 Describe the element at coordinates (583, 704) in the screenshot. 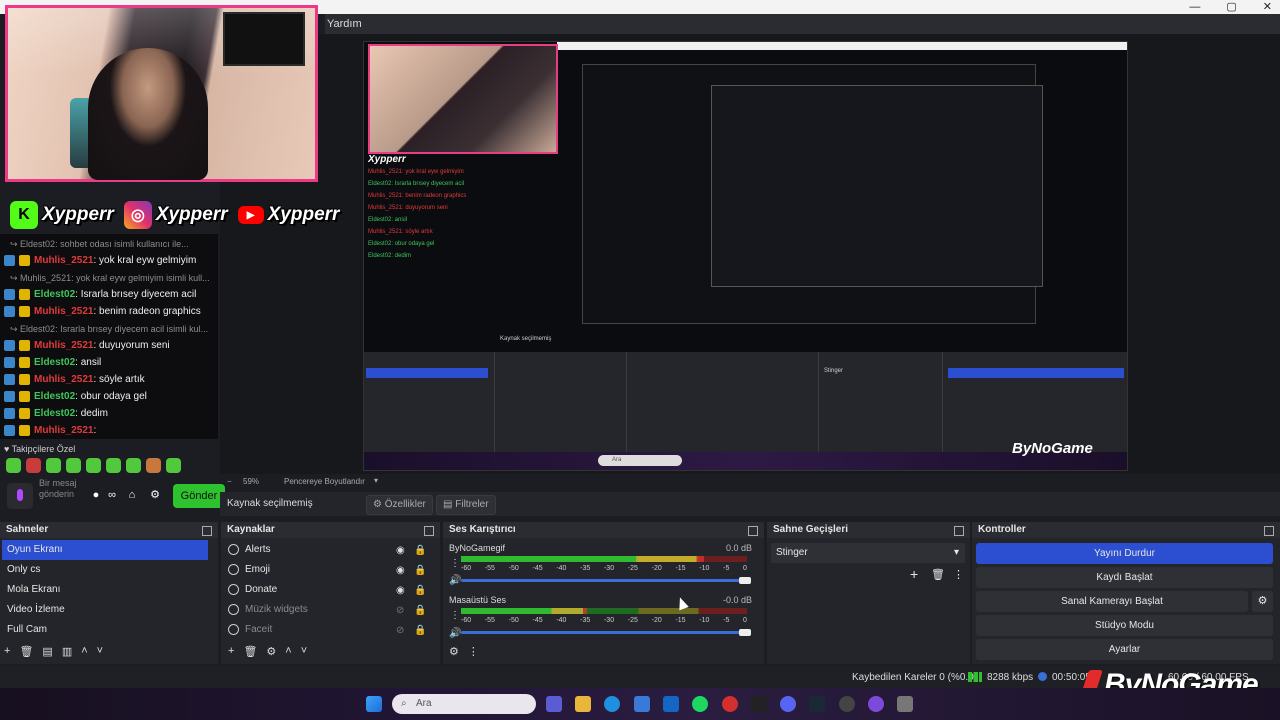

I see `folder-icon` at that location.